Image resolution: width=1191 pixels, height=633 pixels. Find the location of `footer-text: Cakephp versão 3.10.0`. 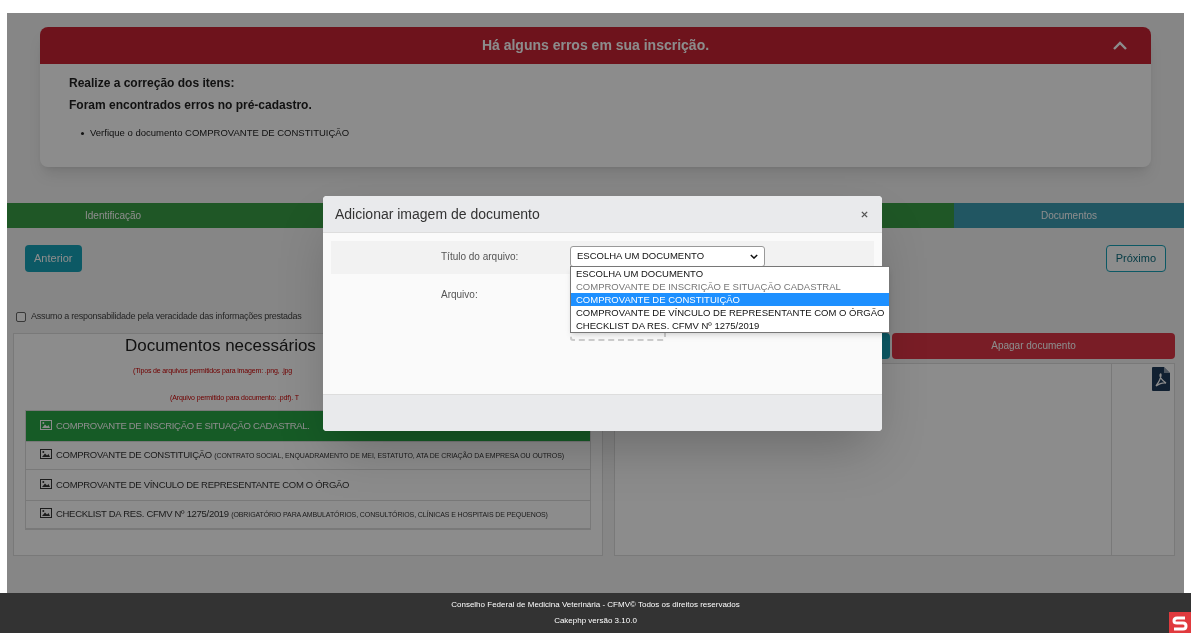

footer-text: Cakephp versão 3.10.0 is located at coordinates (595, 621).